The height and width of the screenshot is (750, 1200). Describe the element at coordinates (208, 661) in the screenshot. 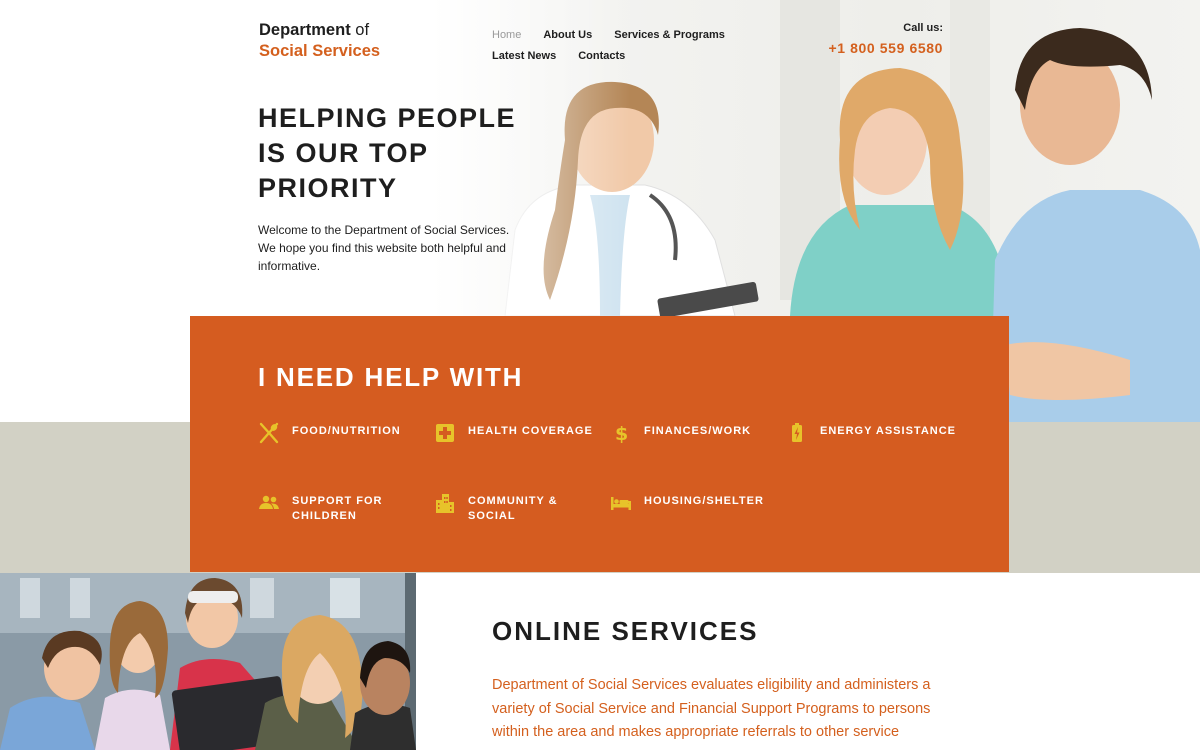

I see `students-photo` at that location.